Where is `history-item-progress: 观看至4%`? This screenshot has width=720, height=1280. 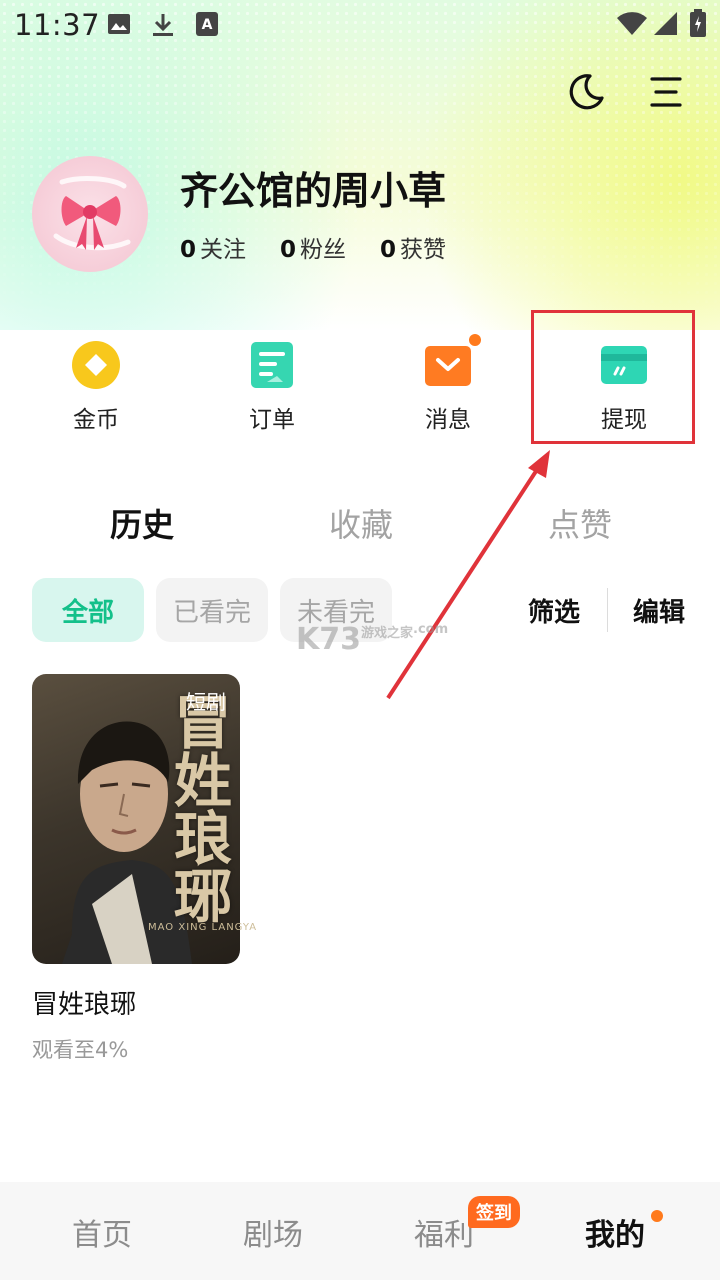
history-item-progress: 观看至4% is located at coordinates (80, 1050).